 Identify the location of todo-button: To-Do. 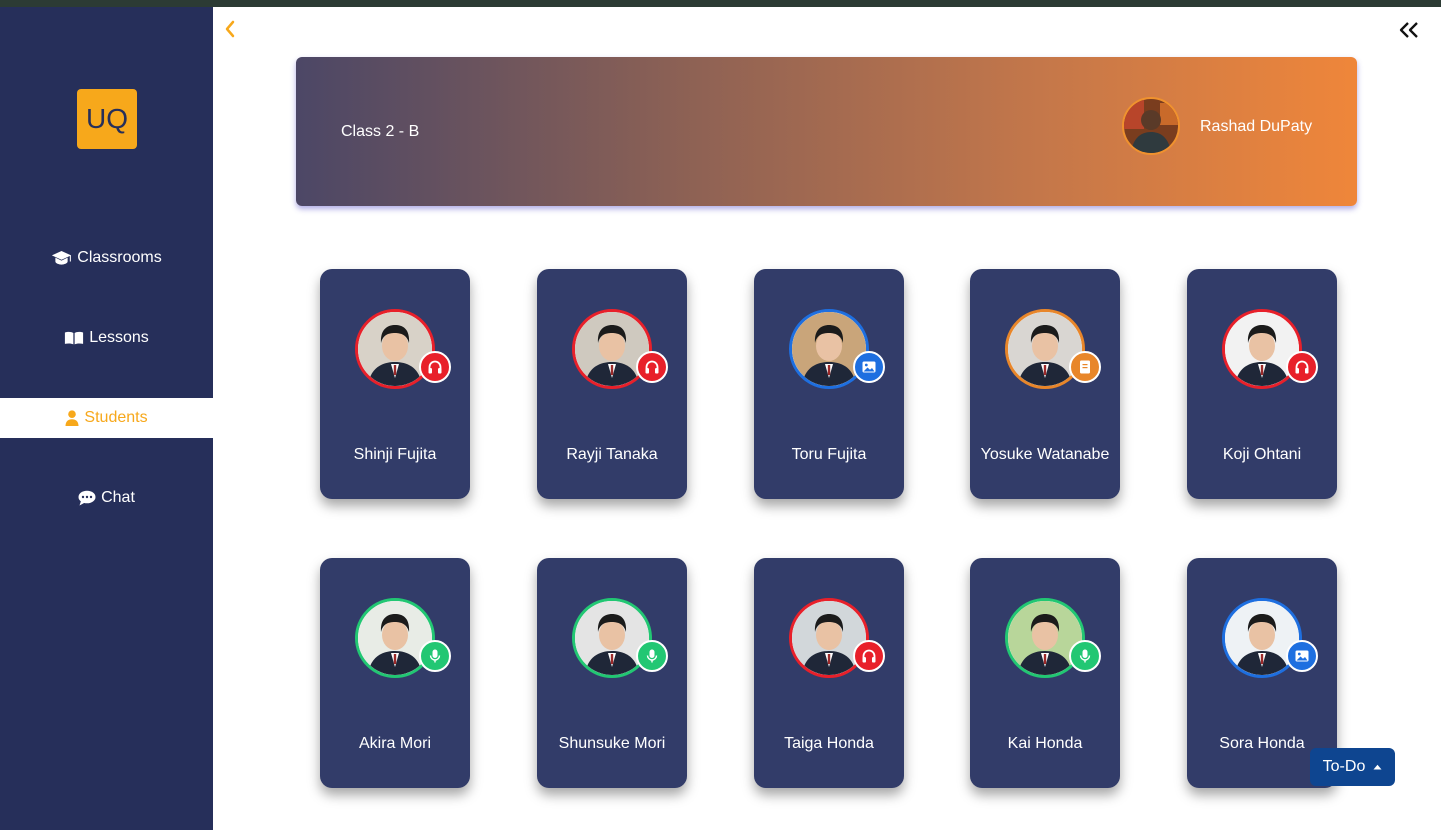
(1352, 767).